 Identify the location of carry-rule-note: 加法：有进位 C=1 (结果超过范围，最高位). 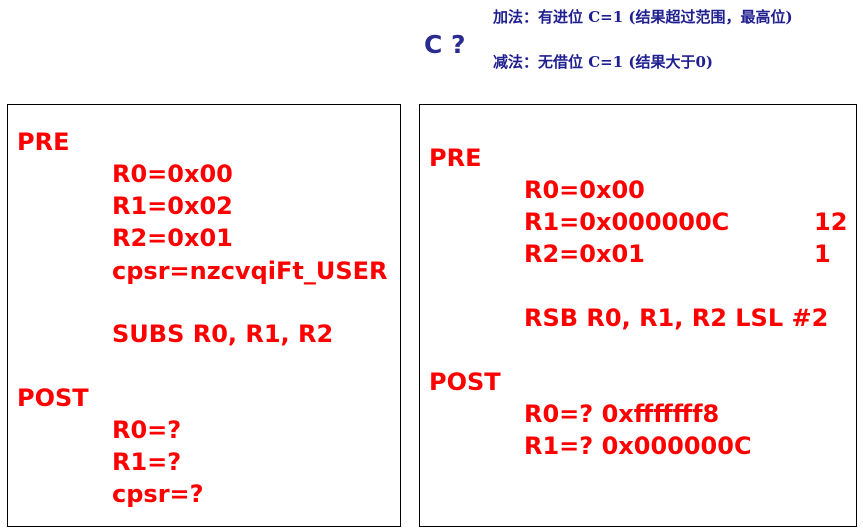
(643, 17).